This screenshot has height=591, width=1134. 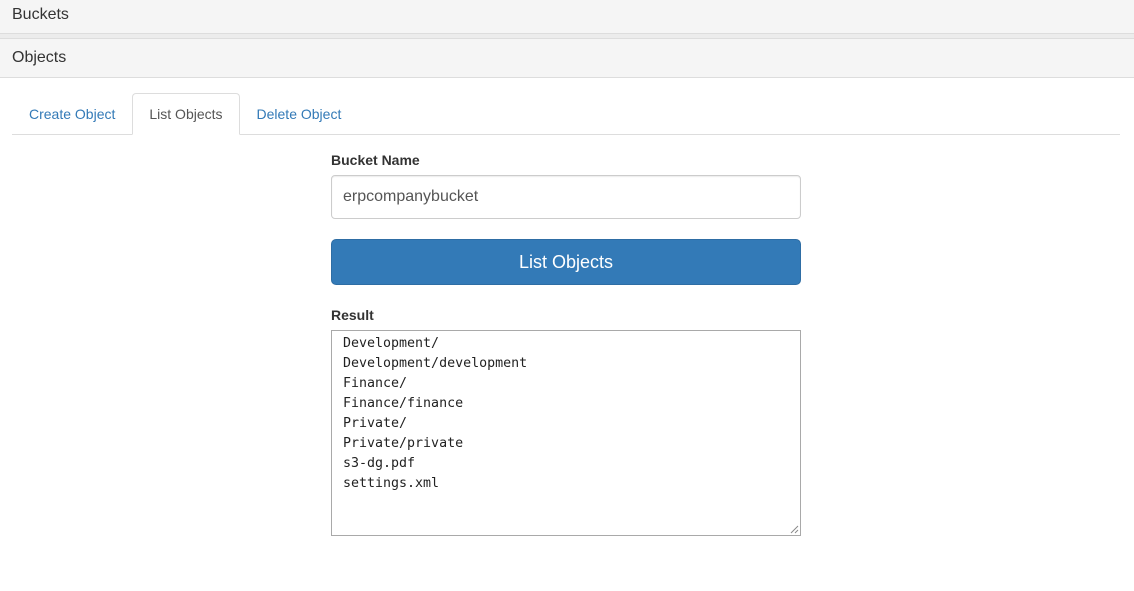 I want to click on list-objects-button: List Objects, so click(x=566, y=262).